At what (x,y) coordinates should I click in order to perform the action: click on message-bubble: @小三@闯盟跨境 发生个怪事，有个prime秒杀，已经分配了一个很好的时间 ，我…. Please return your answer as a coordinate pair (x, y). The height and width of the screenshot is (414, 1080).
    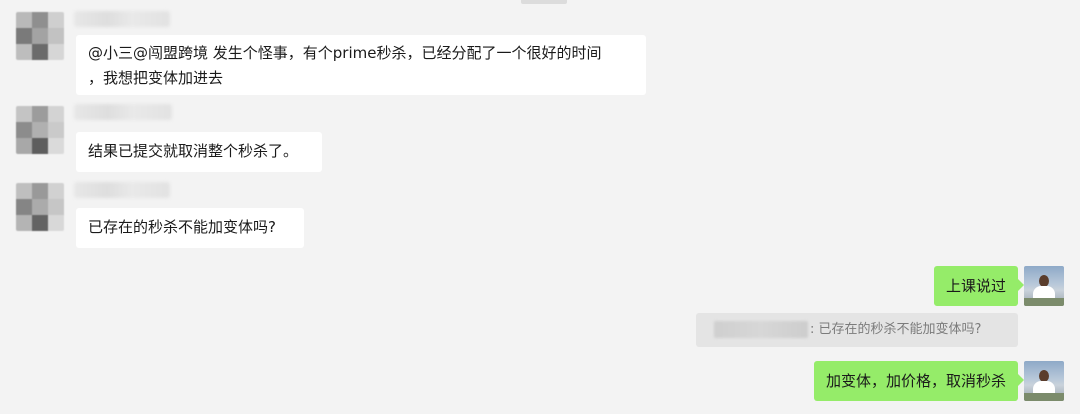
    Looking at the image, I should click on (361, 65).